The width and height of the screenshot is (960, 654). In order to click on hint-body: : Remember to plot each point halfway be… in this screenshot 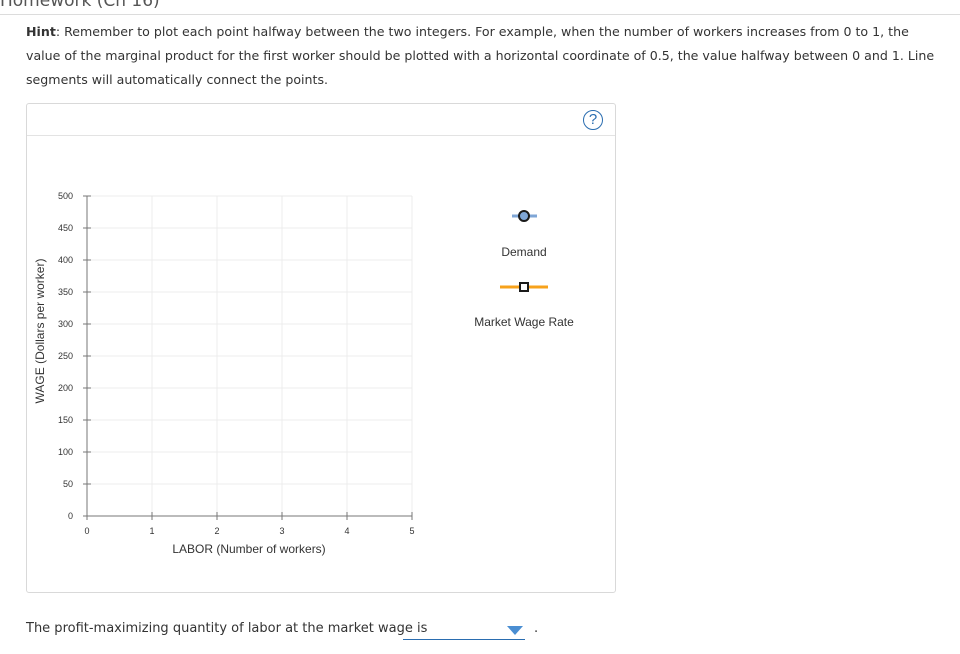, I will do `click(480, 55)`.